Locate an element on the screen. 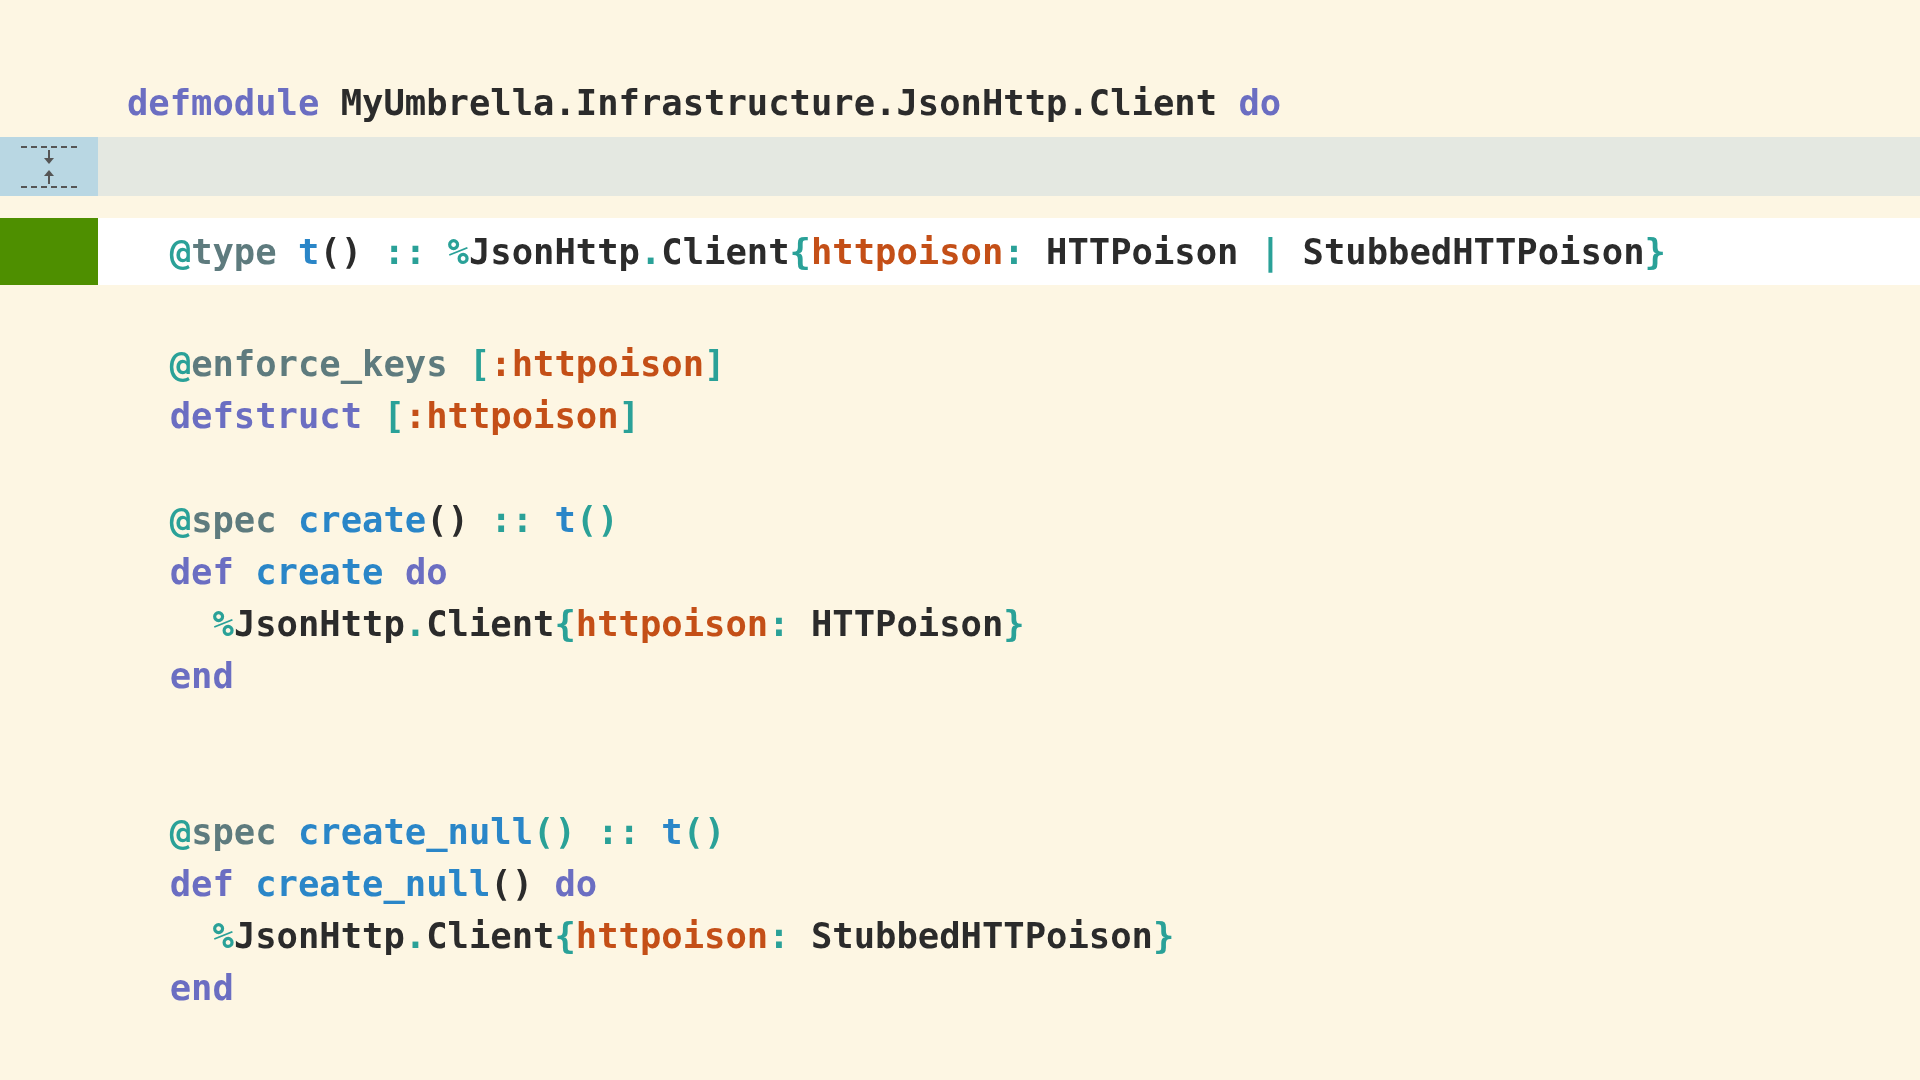 The height and width of the screenshot is (1080, 1920). code-line: @type t() :: %JsonHttp.Client{httpoison: HTTPoison | StubbedHTTPoison} is located at coordinates (917, 251).